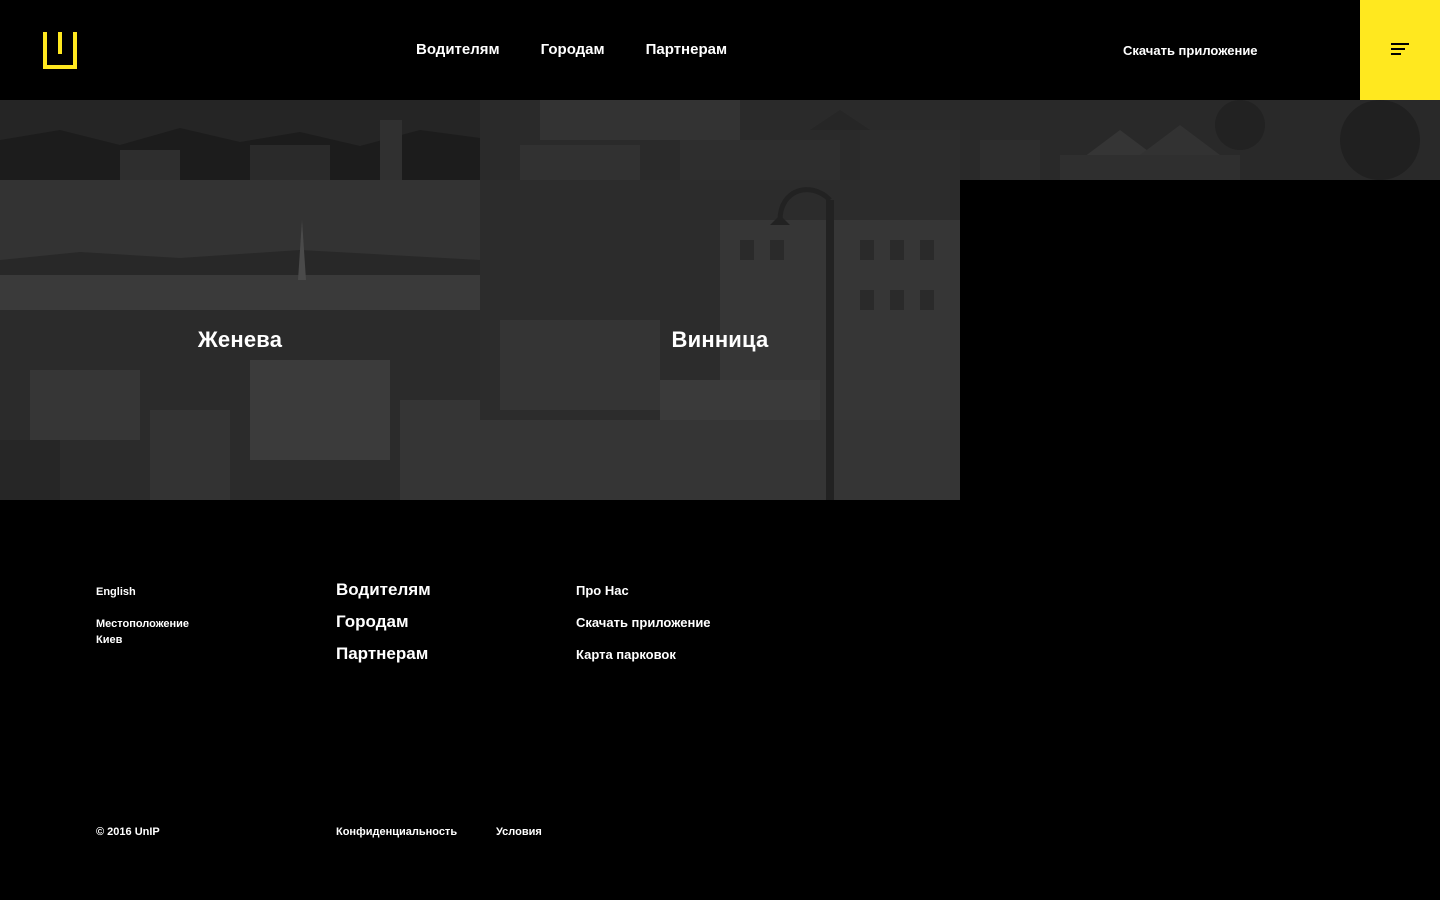 The height and width of the screenshot is (900, 1440). I want to click on city-tile-vinnytsia: Винница, so click(720, 340).